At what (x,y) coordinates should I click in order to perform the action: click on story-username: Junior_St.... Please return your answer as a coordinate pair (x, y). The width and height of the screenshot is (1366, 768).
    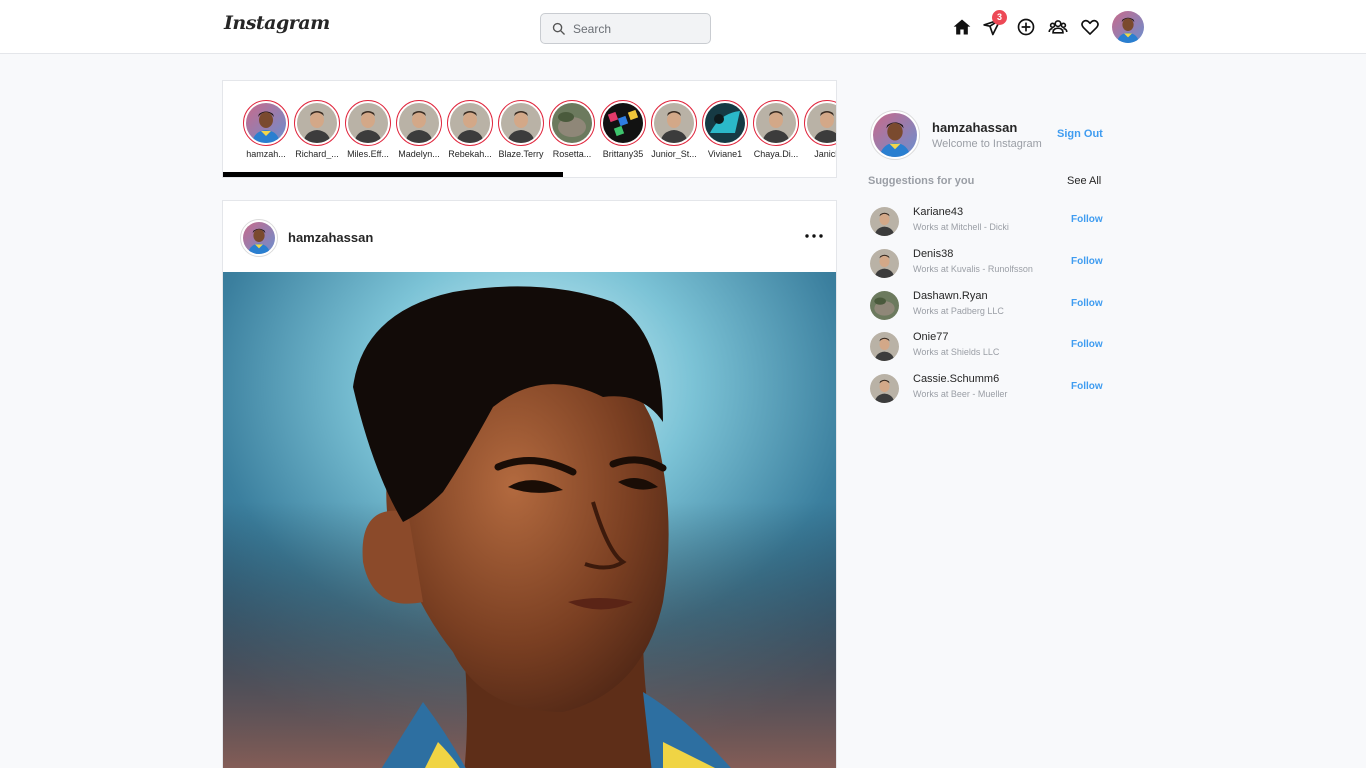
    Looking at the image, I should click on (674, 154).